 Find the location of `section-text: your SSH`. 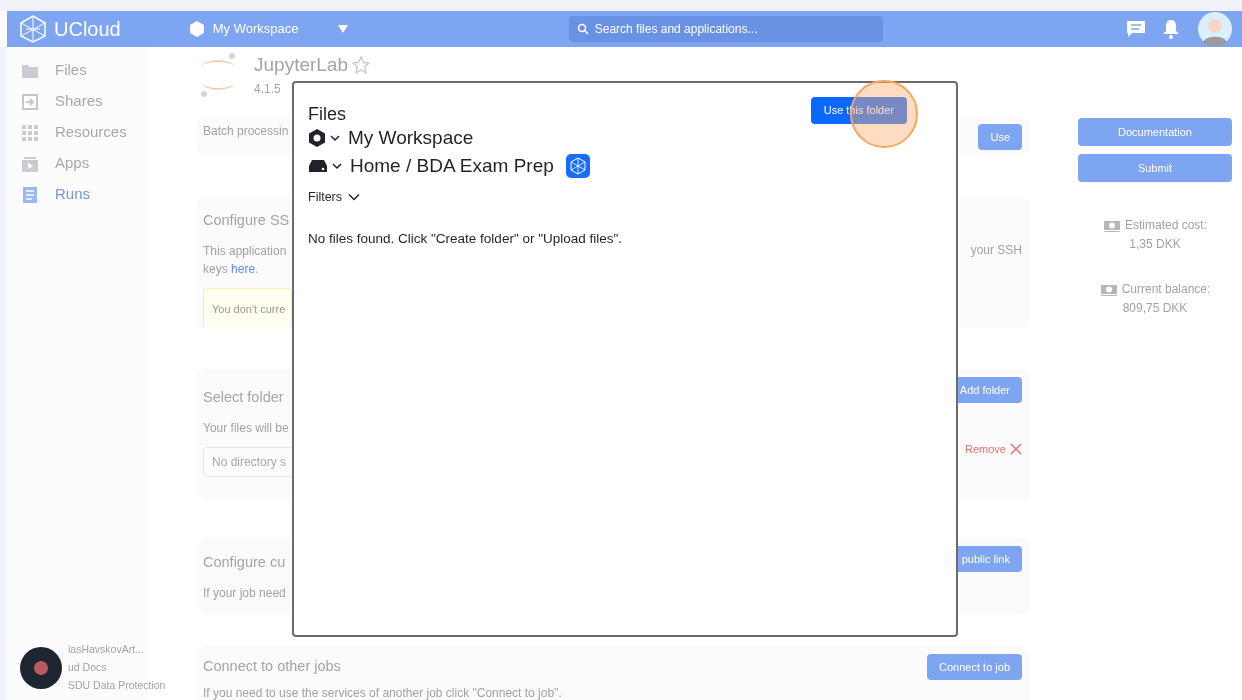

section-text: your SSH is located at coordinates (996, 250).